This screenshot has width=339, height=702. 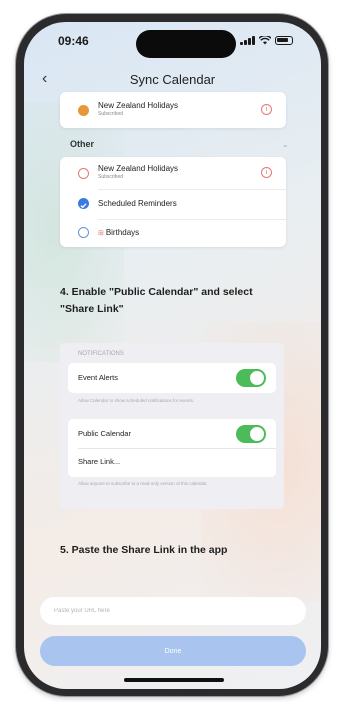 What do you see at coordinates (137, 203) in the screenshot?
I see `calendar-name: Scheduled Reminders` at bounding box center [137, 203].